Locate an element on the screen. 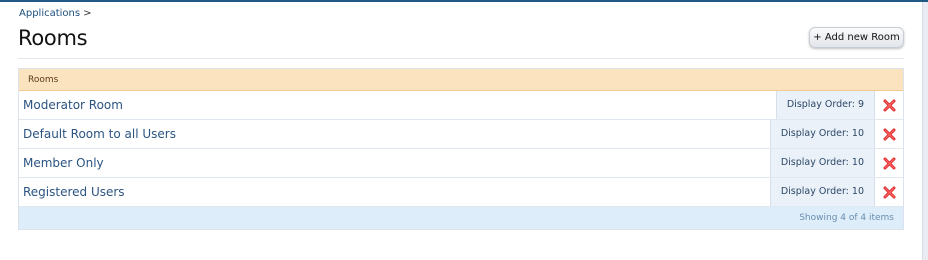 This screenshot has height=260, width=928. list-item: Moderator Room Display Order: 9 is located at coordinates (461, 105).